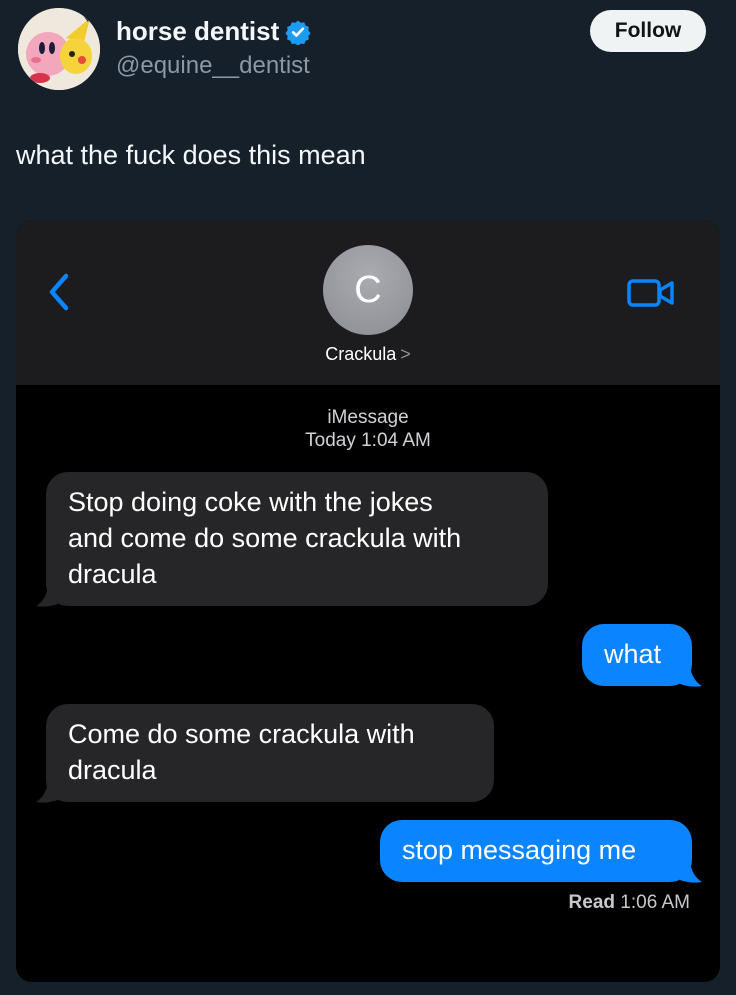 This screenshot has width=736, height=995. What do you see at coordinates (270, 753) in the screenshot?
I see `incoming-message-bubble: Come do some crackula with dracula` at bounding box center [270, 753].